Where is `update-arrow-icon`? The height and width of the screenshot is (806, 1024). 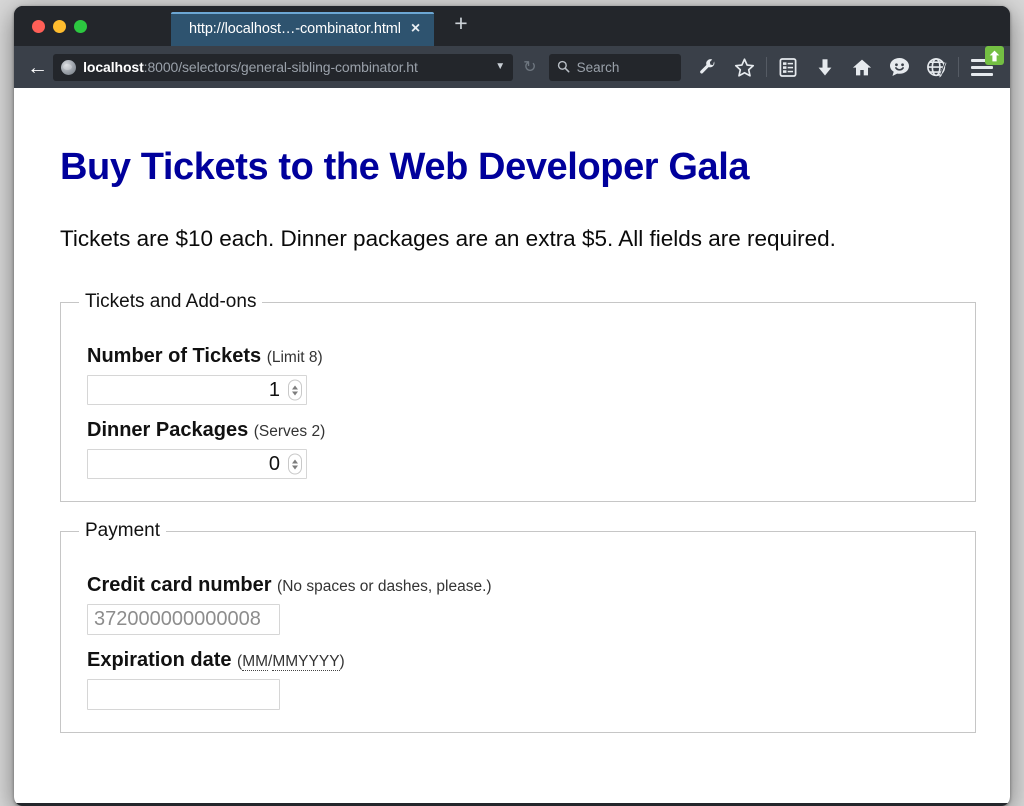 update-arrow-icon is located at coordinates (994, 55).